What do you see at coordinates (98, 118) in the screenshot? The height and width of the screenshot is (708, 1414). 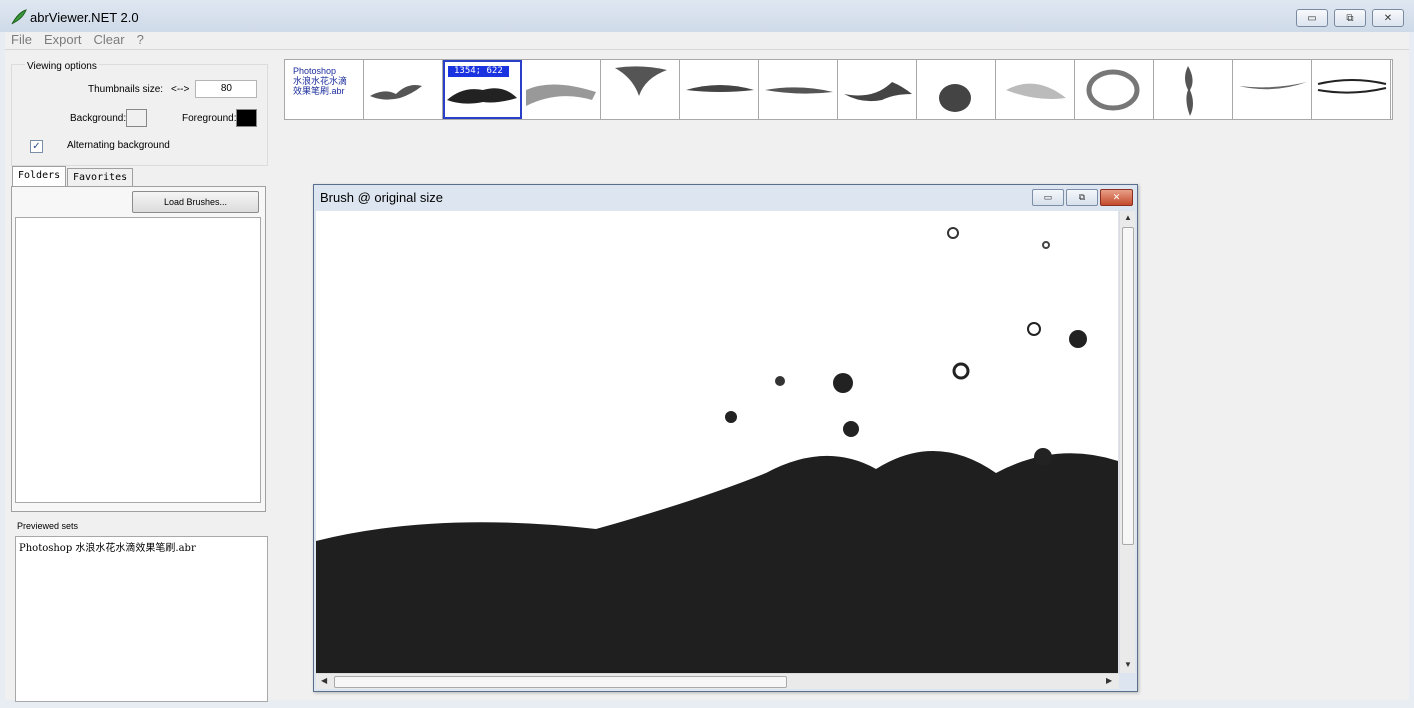 I see `background-label: Background:` at bounding box center [98, 118].